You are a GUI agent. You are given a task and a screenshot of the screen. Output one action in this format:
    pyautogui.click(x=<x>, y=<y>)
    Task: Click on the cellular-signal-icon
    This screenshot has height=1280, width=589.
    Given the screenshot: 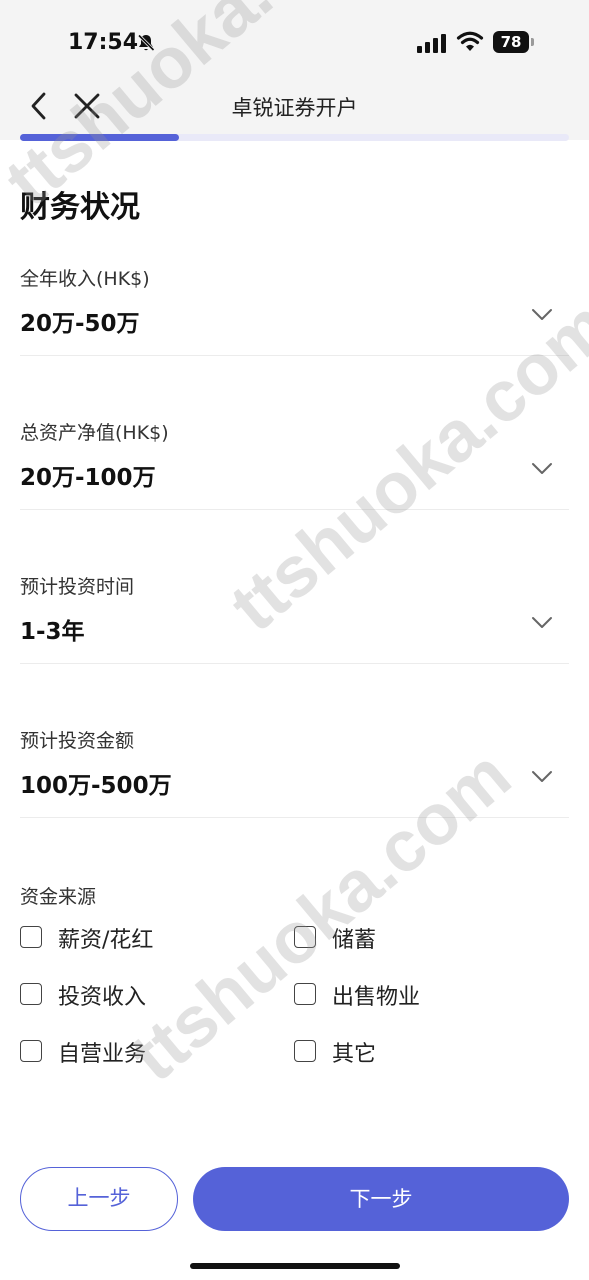 What is the action you would take?
    pyautogui.click(x=433, y=43)
    